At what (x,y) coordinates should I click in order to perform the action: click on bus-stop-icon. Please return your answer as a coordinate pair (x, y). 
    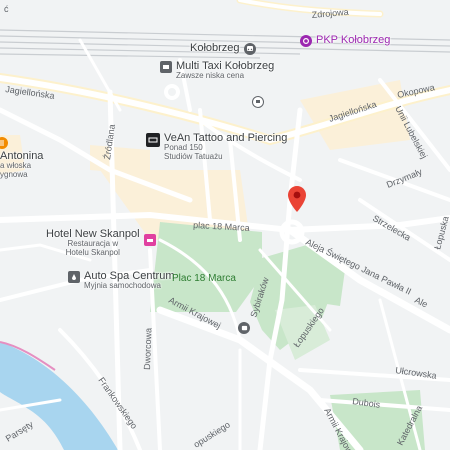
    Looking at the image, I should click on (244, 328).